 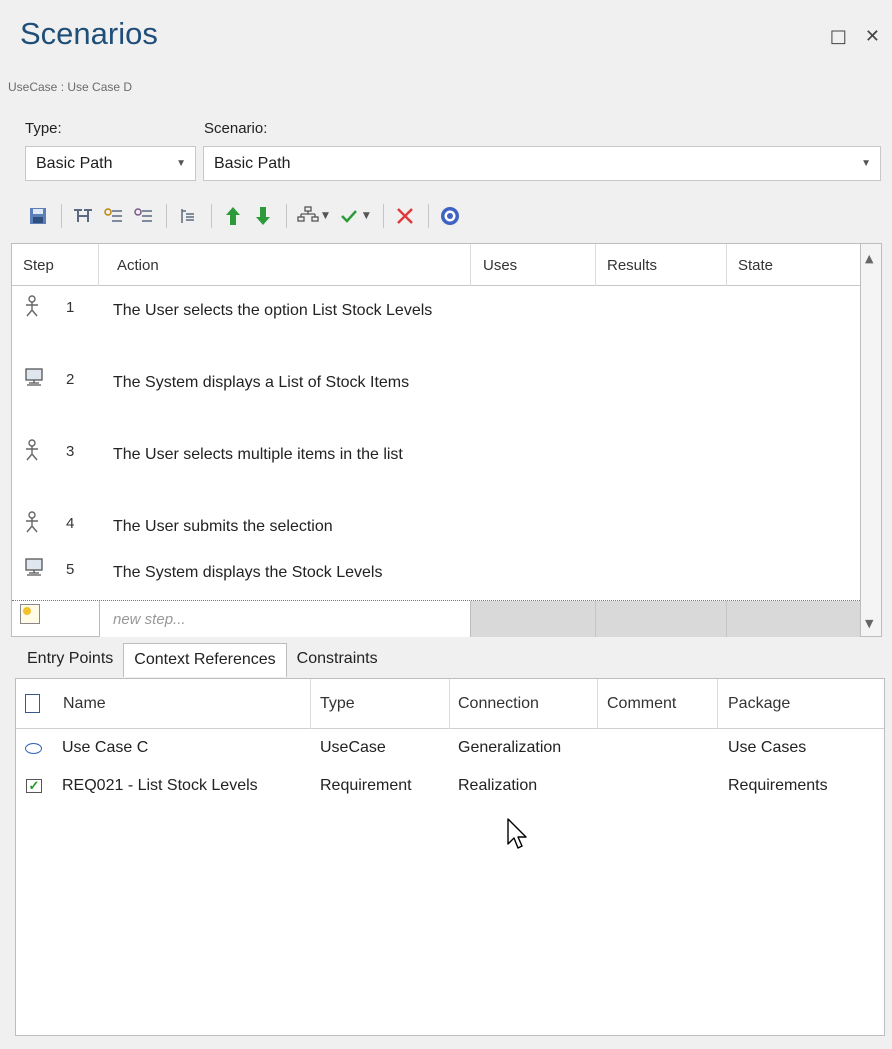 What do you see at coordinates (855, 36) in the screenshot?
I see `window-controls: □ ✕` at bounding box center [855, 36].